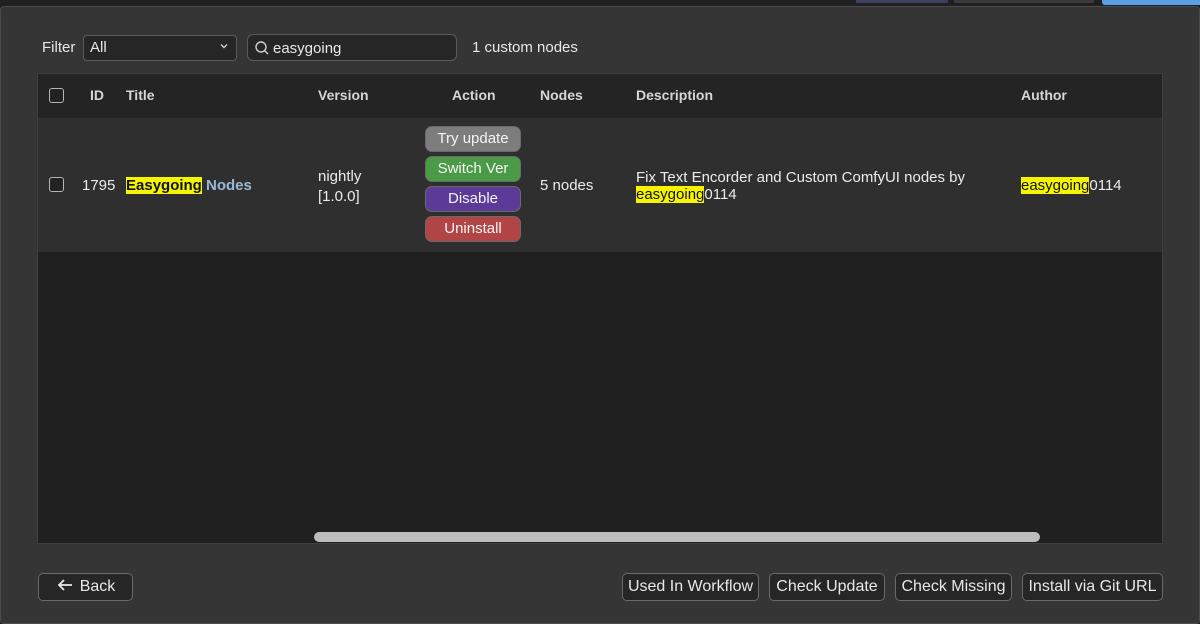 The height and width of the screenshot is (624, 1200). I want to click on uninstall-button: Uninstall, so click(473, 229).